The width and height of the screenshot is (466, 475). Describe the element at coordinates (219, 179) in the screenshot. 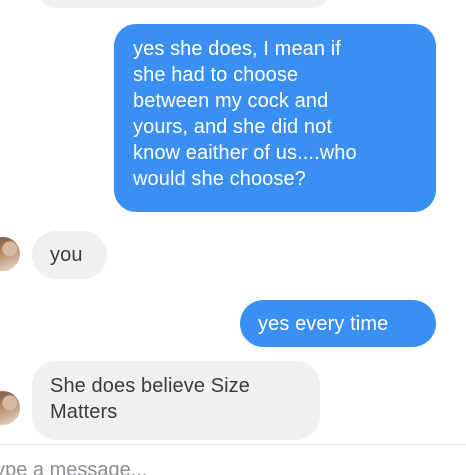

I see `message-line: would she choose?` at that location.